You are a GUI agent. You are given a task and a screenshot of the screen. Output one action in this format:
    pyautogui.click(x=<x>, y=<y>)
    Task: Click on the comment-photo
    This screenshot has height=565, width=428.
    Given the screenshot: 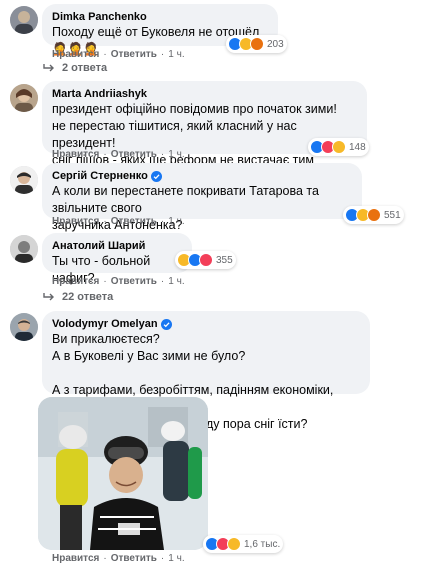 What is the action you would take?
    pyautogui.click(x=123, y=473)
    